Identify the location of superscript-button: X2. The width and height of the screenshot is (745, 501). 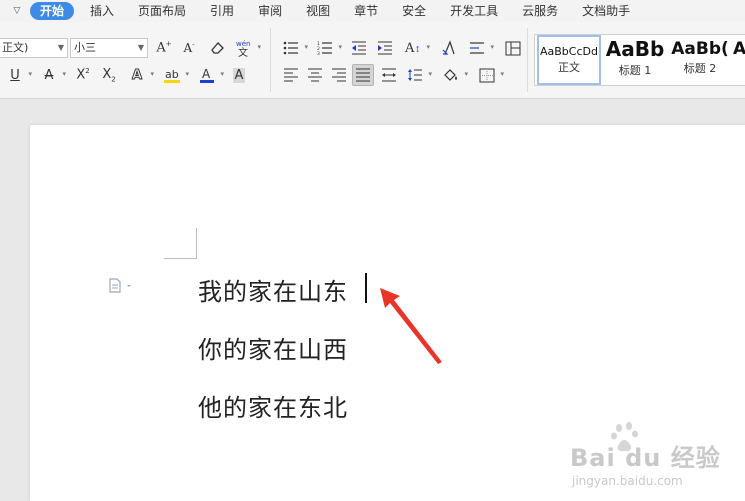
(83, 75).